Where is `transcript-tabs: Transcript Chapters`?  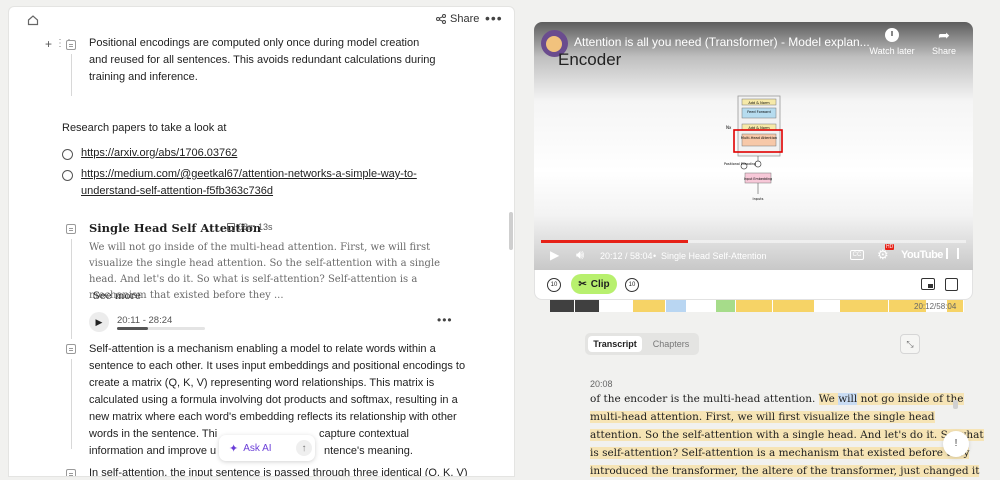 transcript-tabs: Transcript Chapters is located at coordinates (642, 344).